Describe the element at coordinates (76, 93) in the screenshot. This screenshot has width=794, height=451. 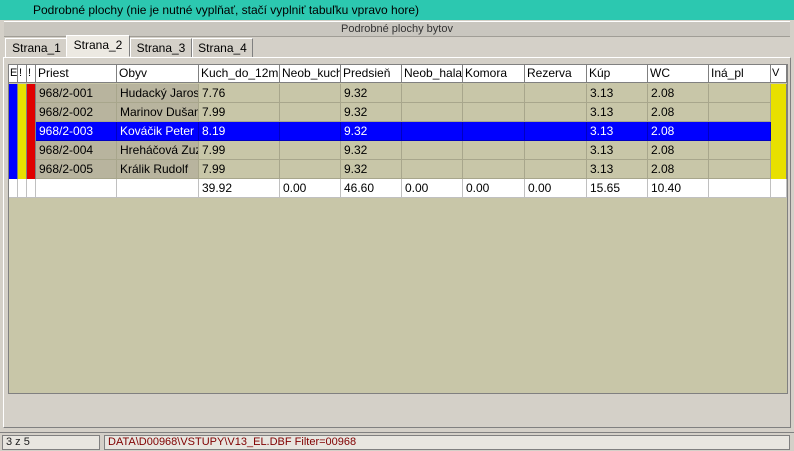
I see `cell-priest: 968/2-001` at that location.